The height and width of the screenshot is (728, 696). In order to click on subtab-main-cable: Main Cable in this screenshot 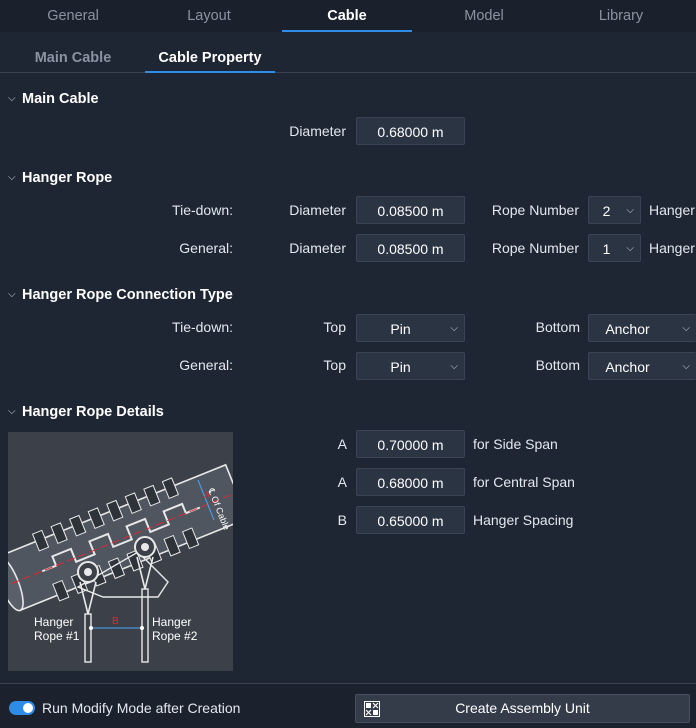, I will do `click(73, 55)`.